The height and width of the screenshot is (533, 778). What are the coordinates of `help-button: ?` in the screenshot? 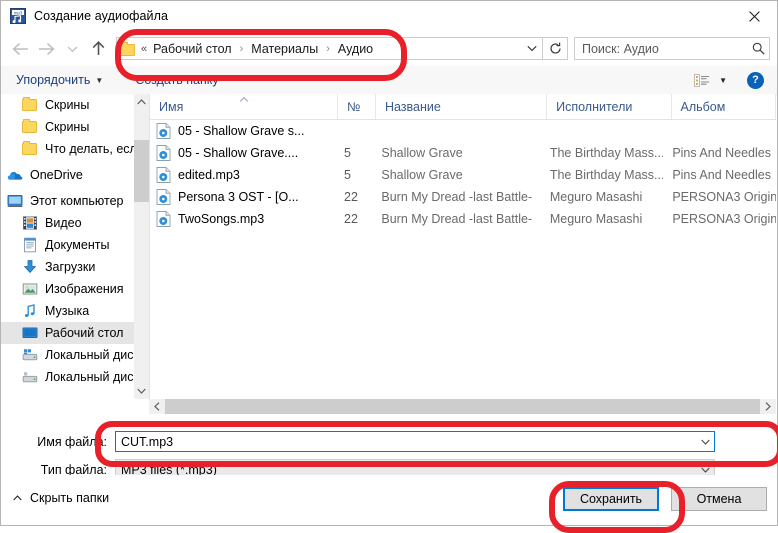 It's located at (755, 80).